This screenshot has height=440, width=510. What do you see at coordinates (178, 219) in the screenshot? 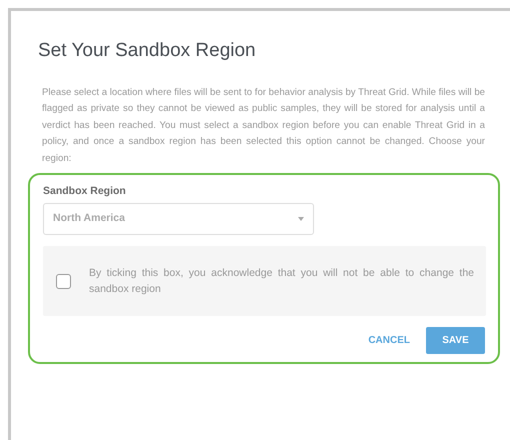
I see `region-select: North America` at bounding box center [178, 219].